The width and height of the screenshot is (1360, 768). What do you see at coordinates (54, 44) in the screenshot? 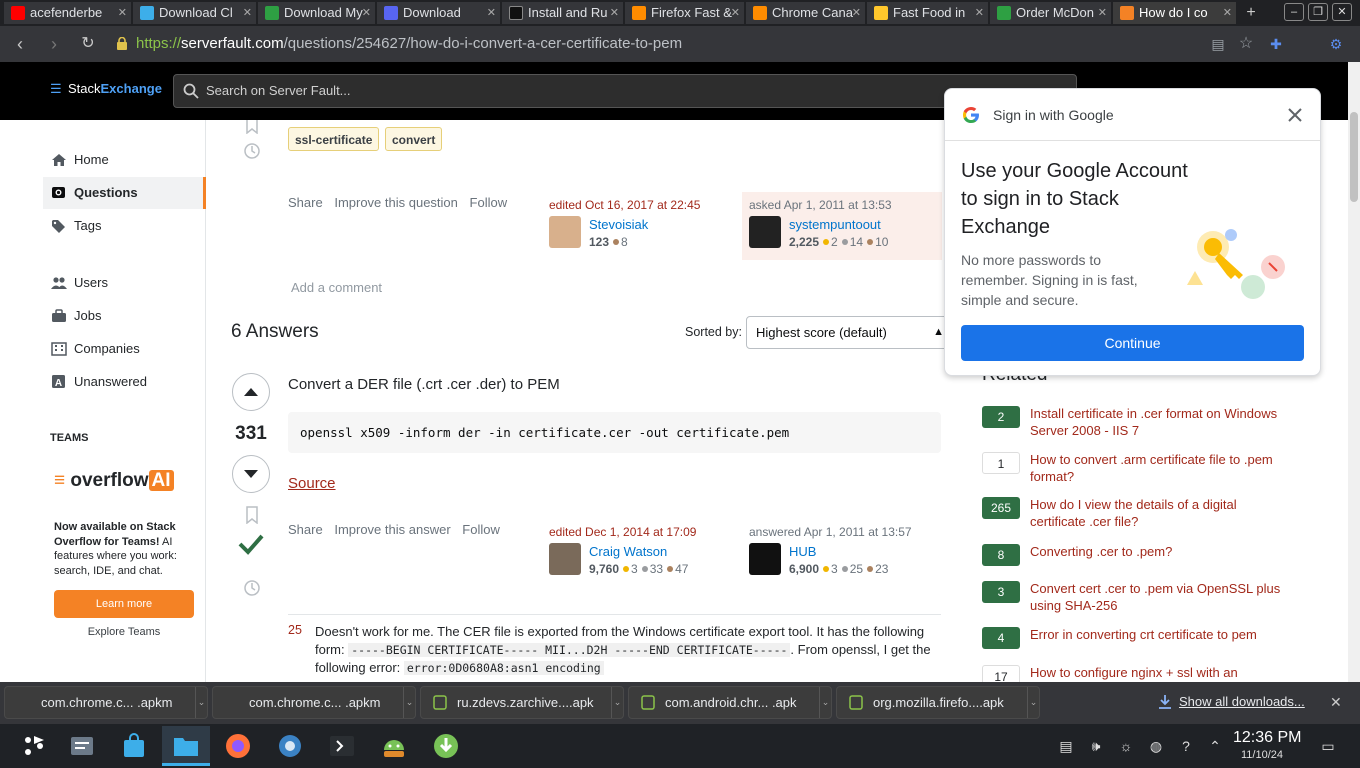
I see `forward-button: ›` at bounding box center [54, 44].